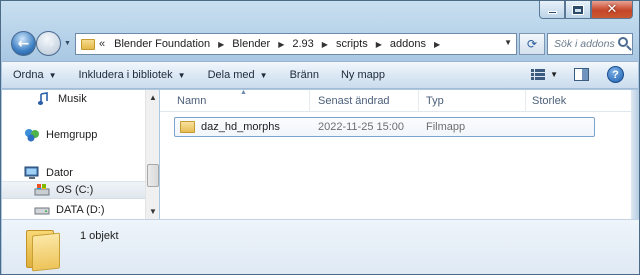 The height and width of the screenshot is (275, 640). Describe the element at coordinates (35, 75) in the screenshot. I see `organize-button: Ordna ▼` at that location.